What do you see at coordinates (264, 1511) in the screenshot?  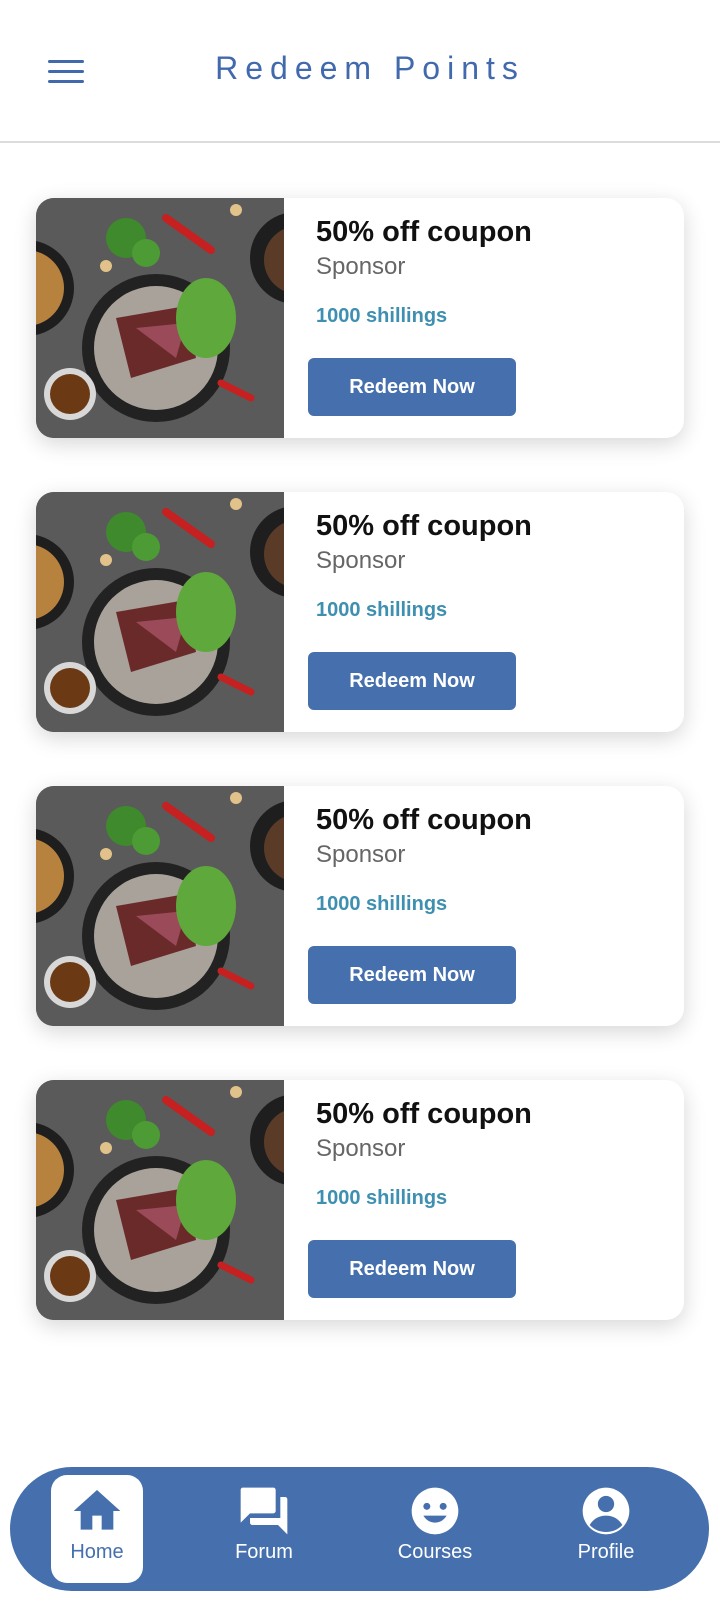 I see `forum-icon` at bounding box center [264, 1511].